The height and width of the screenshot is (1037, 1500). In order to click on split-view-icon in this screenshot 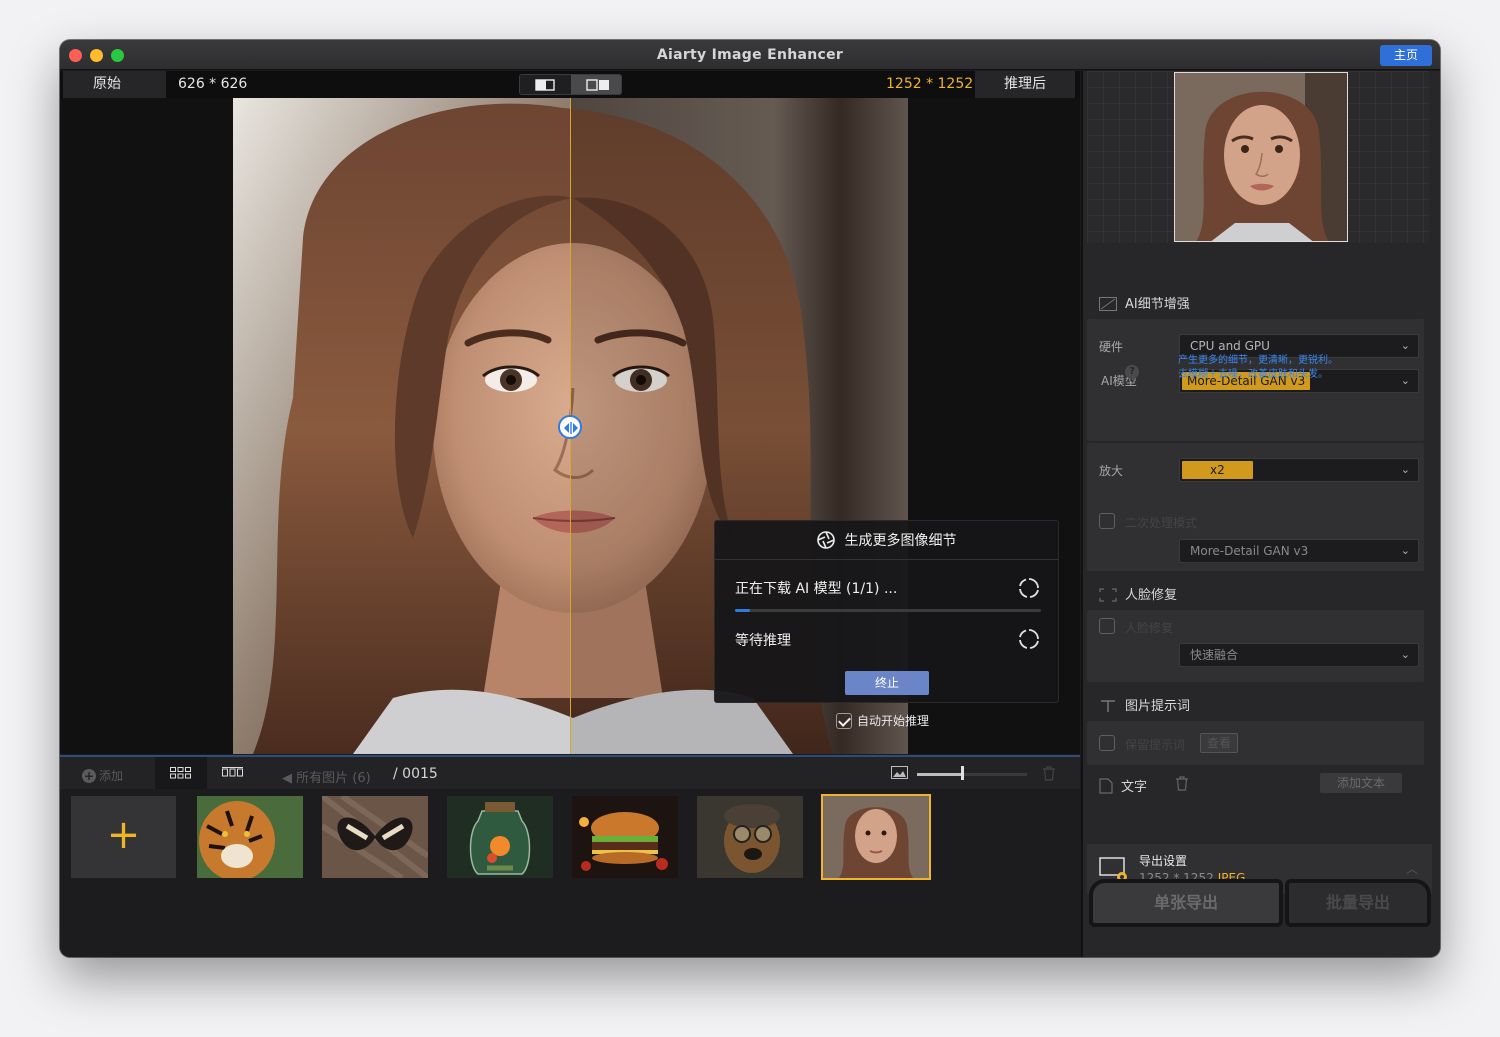, I will do `click(545, 85)`.